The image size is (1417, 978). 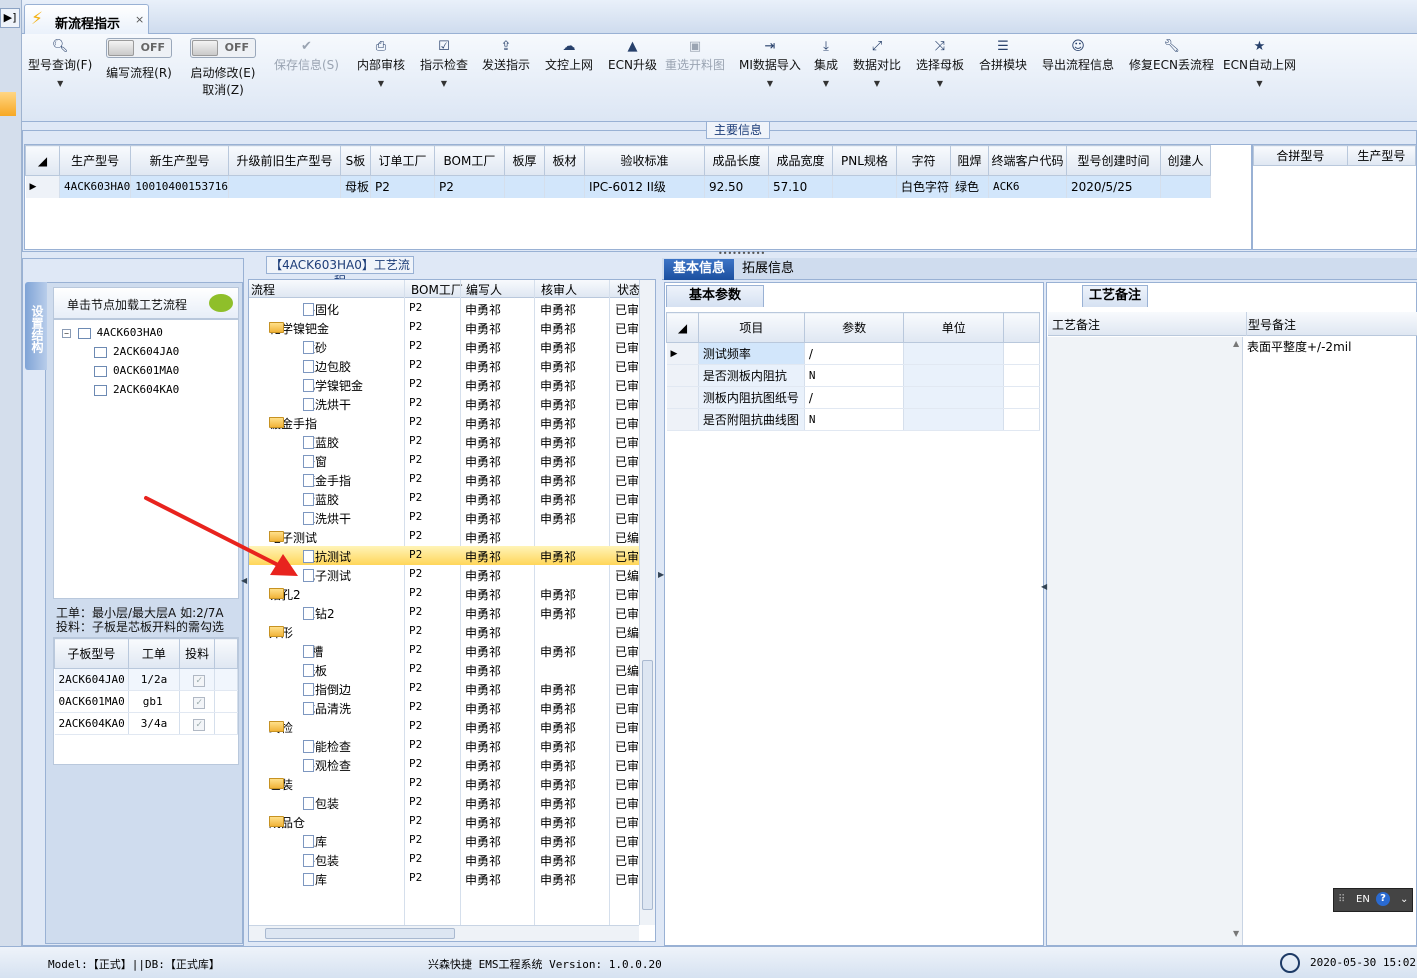 I want to click on table-cell: gb1, so click(x=154, y=701).